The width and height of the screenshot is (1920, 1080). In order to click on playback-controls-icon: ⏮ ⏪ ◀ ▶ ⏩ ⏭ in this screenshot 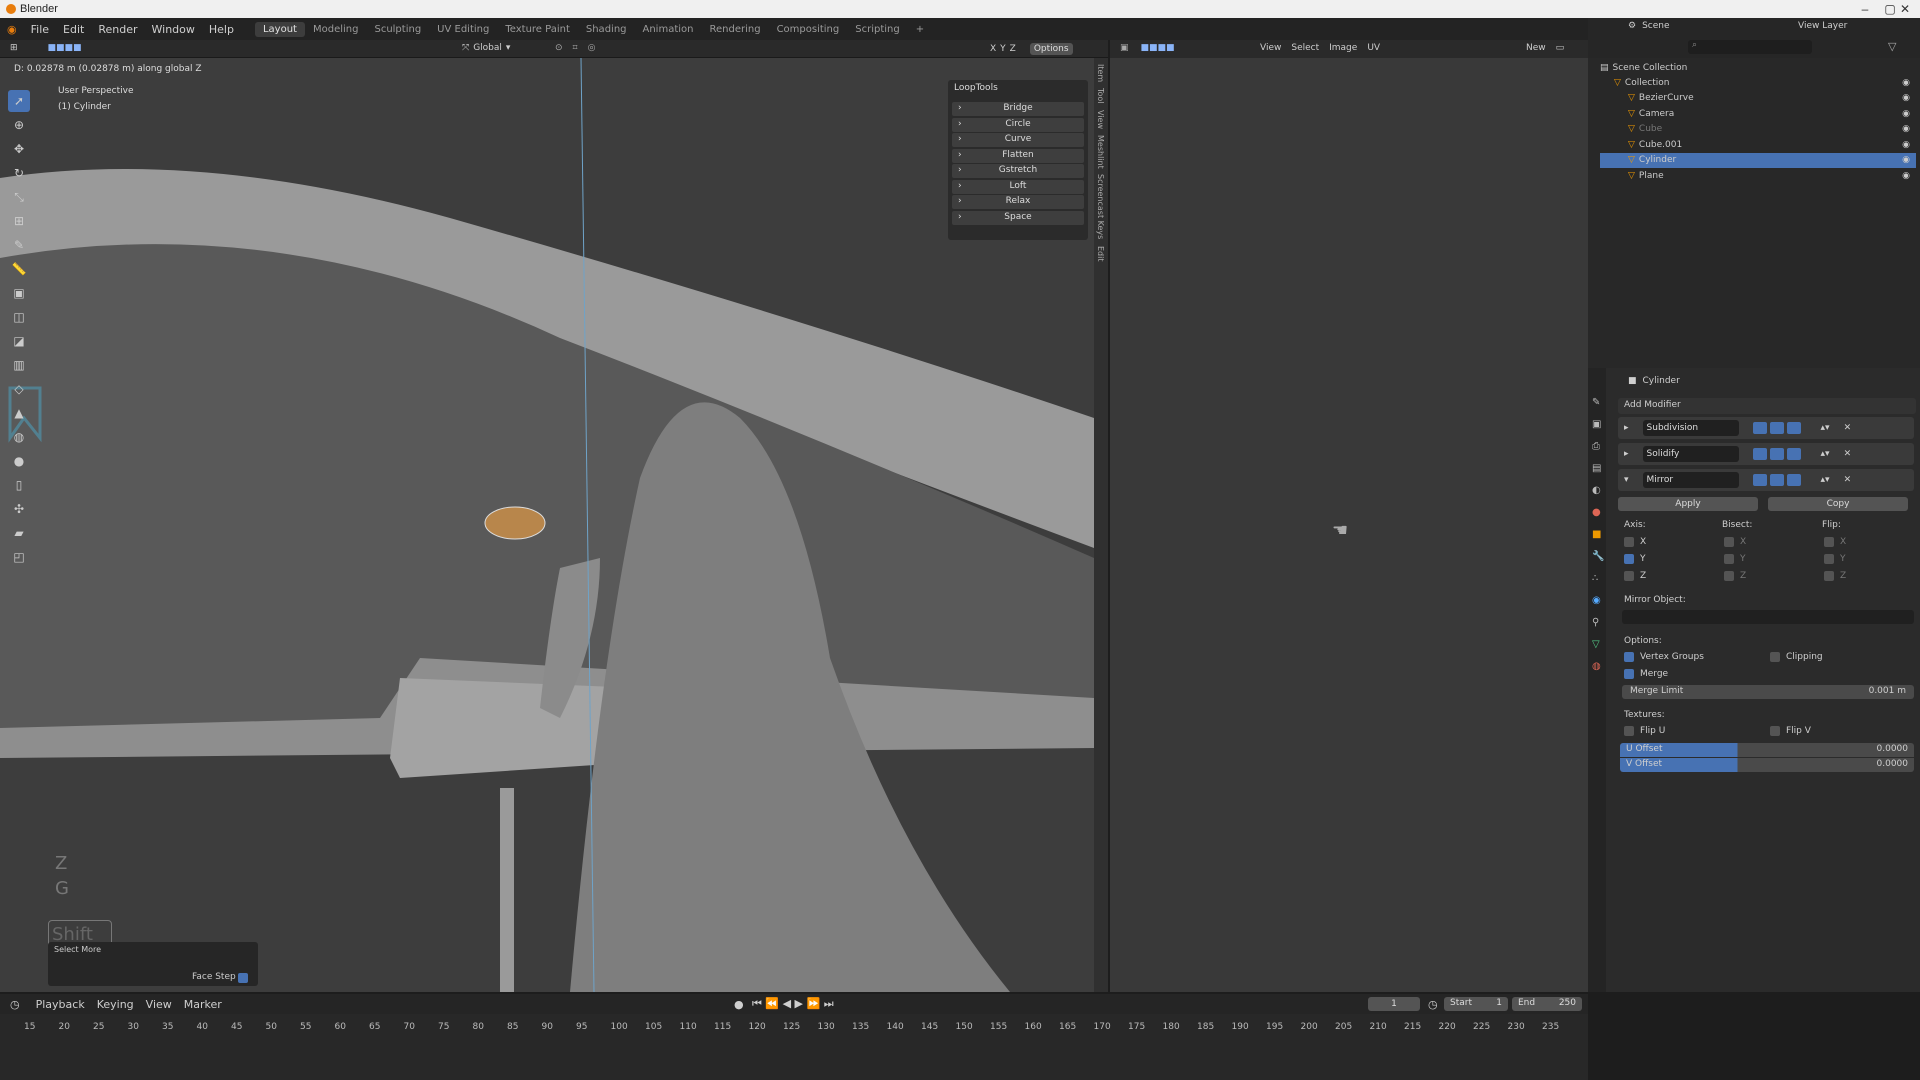, I will do `click(793, 1004)`.